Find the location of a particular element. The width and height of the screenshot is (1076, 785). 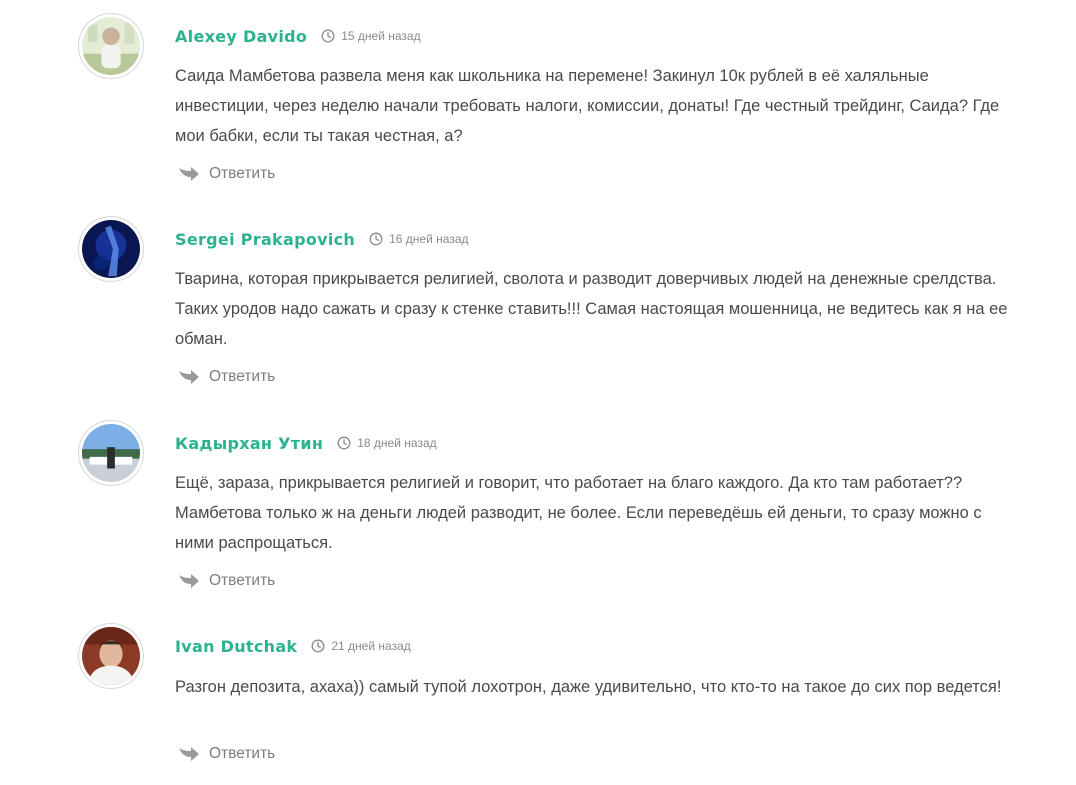

comment-author: Sergei Prakapovich is located at coordinates (265, 239).